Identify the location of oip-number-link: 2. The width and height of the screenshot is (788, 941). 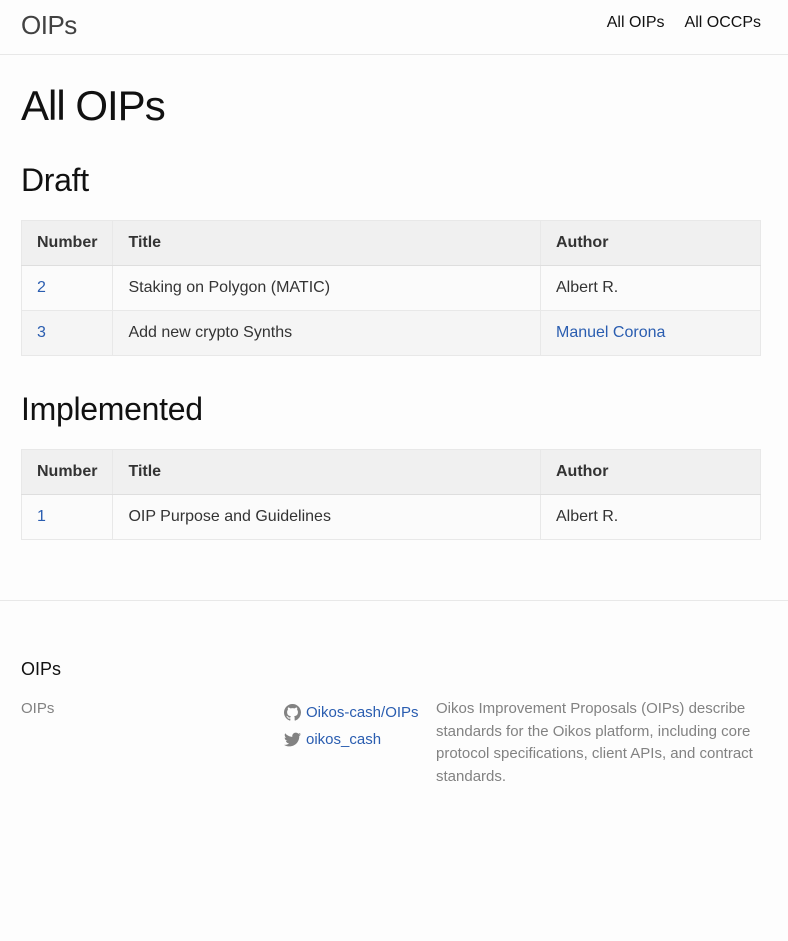
(41, 287).